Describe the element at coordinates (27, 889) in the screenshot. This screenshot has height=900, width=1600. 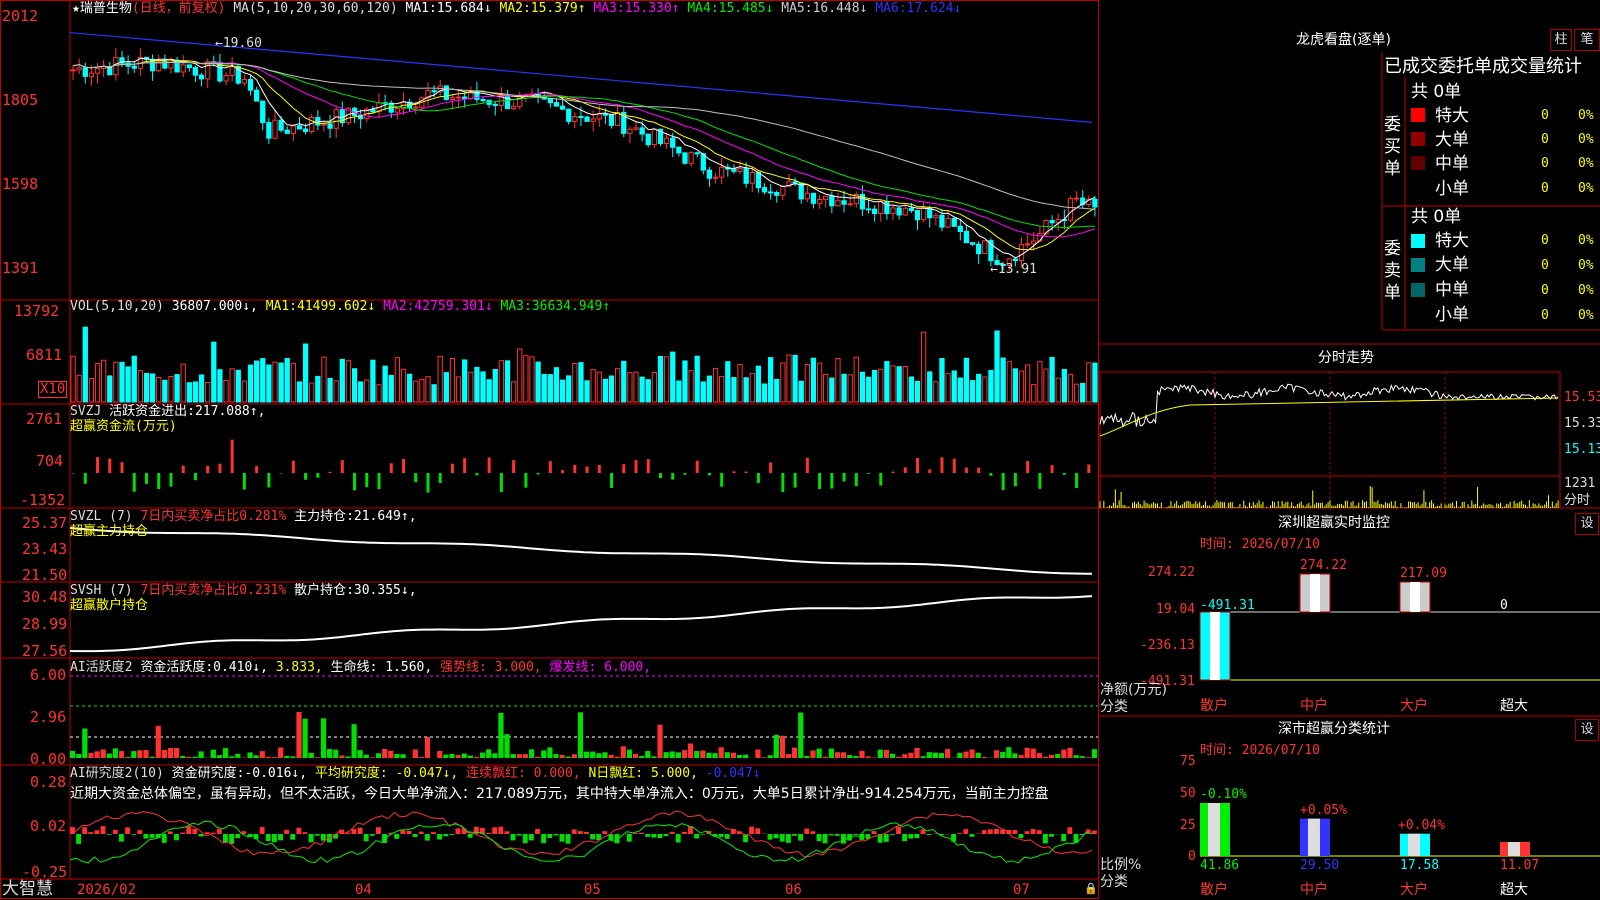
I see `app-logo: 大智慧` at that location.